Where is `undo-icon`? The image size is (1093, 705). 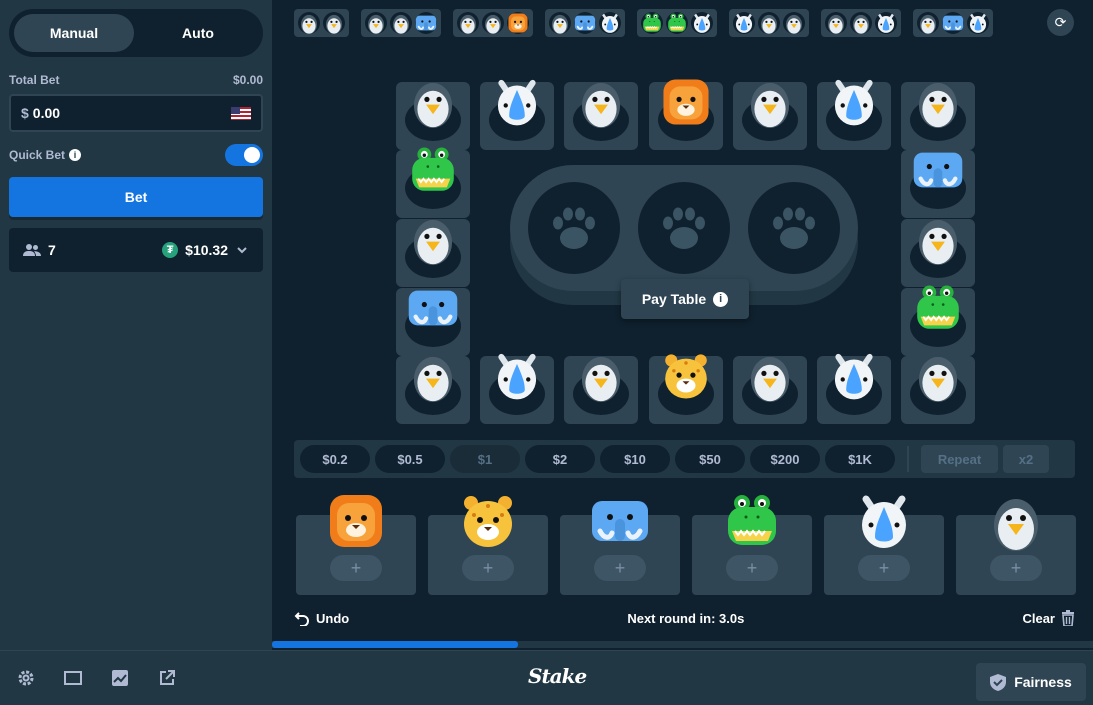 undo-icon is located at coordinates (301, 619).